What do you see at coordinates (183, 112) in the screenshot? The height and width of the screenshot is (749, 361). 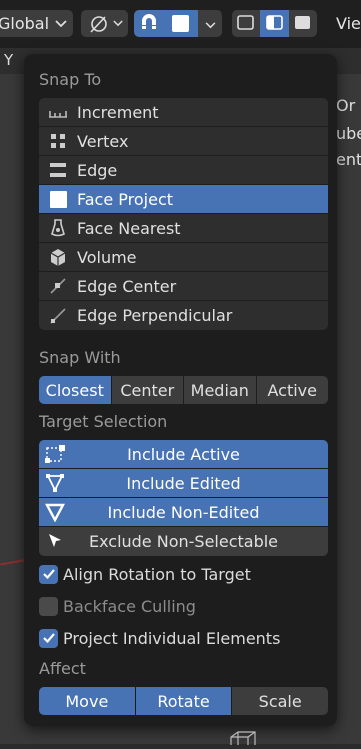 I see `snap-to-increment: Increment` at bounding box center [183, 112].